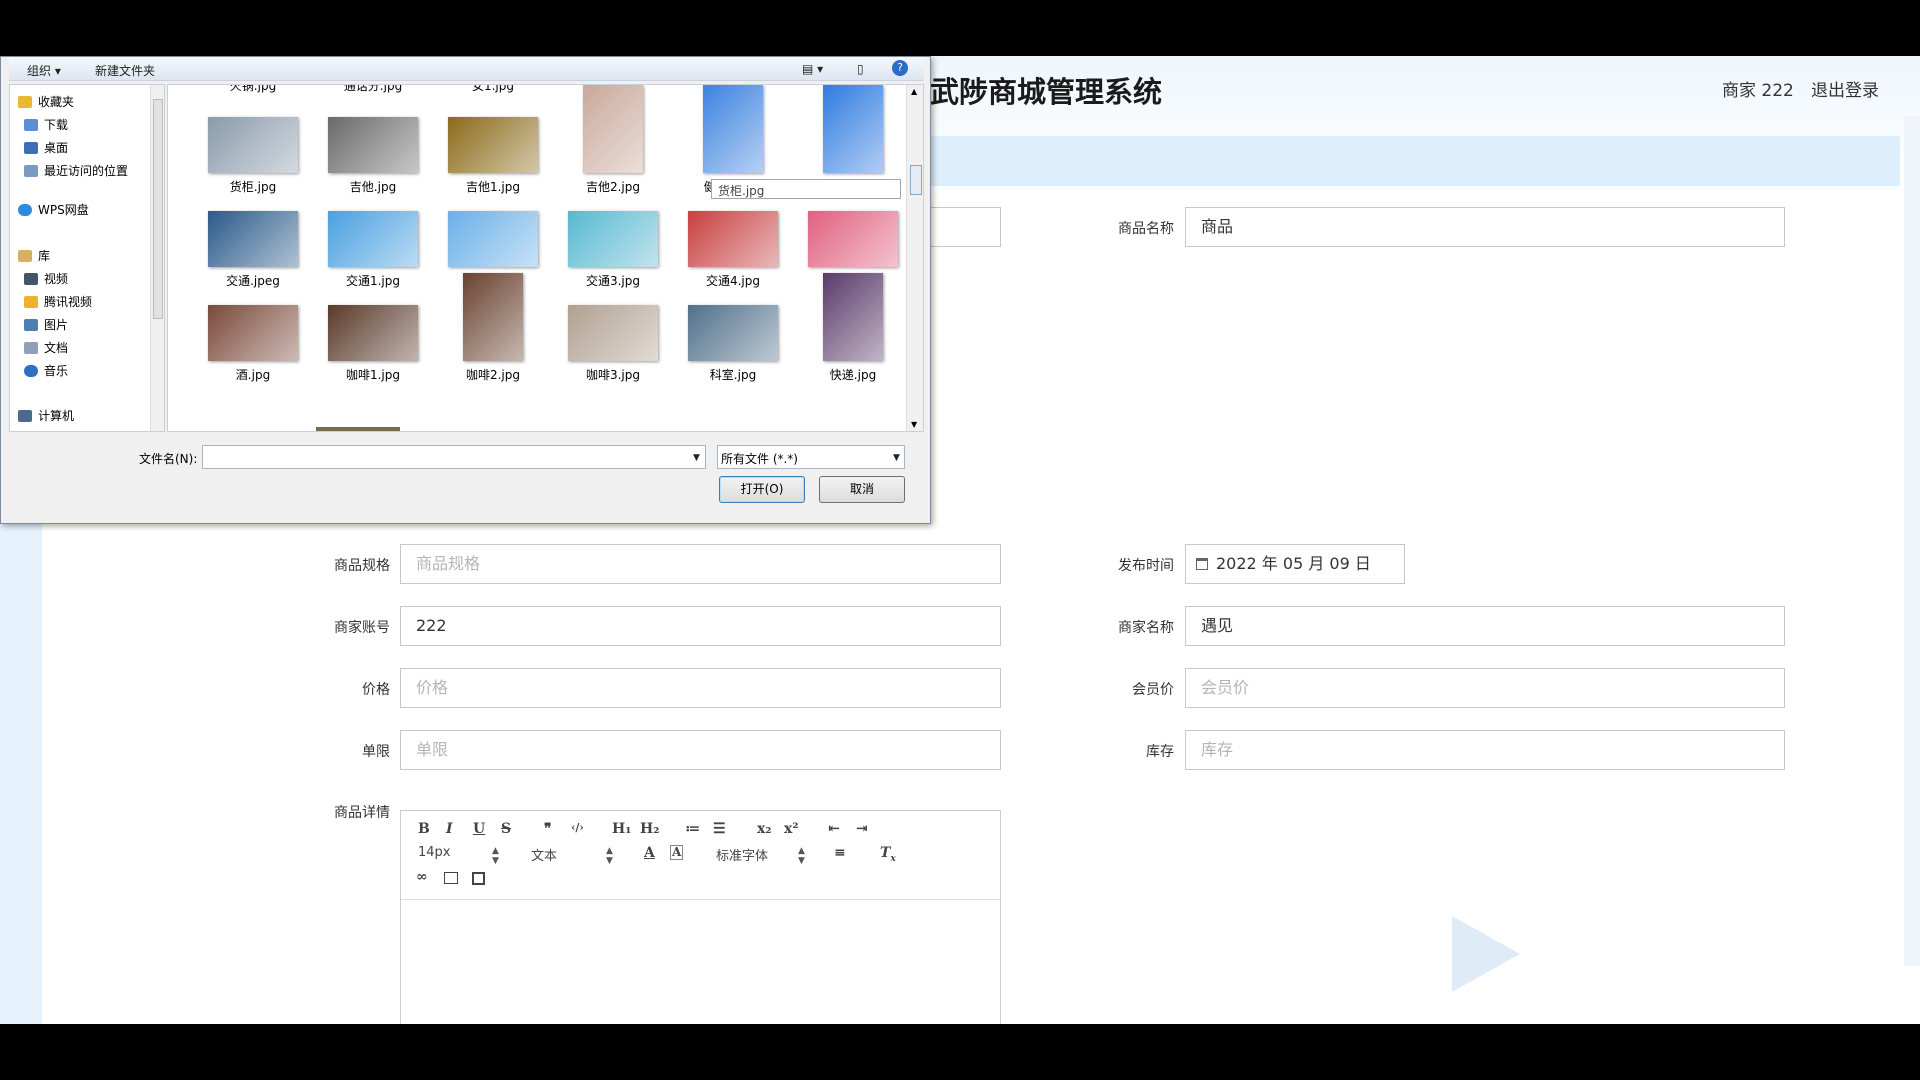 The width and height of the screenshot is (1920, 1080). What do you see at coordinates (46, 370) in the screenshot?
I see `nav-music: 音乐` at bounding box center [46, 370].